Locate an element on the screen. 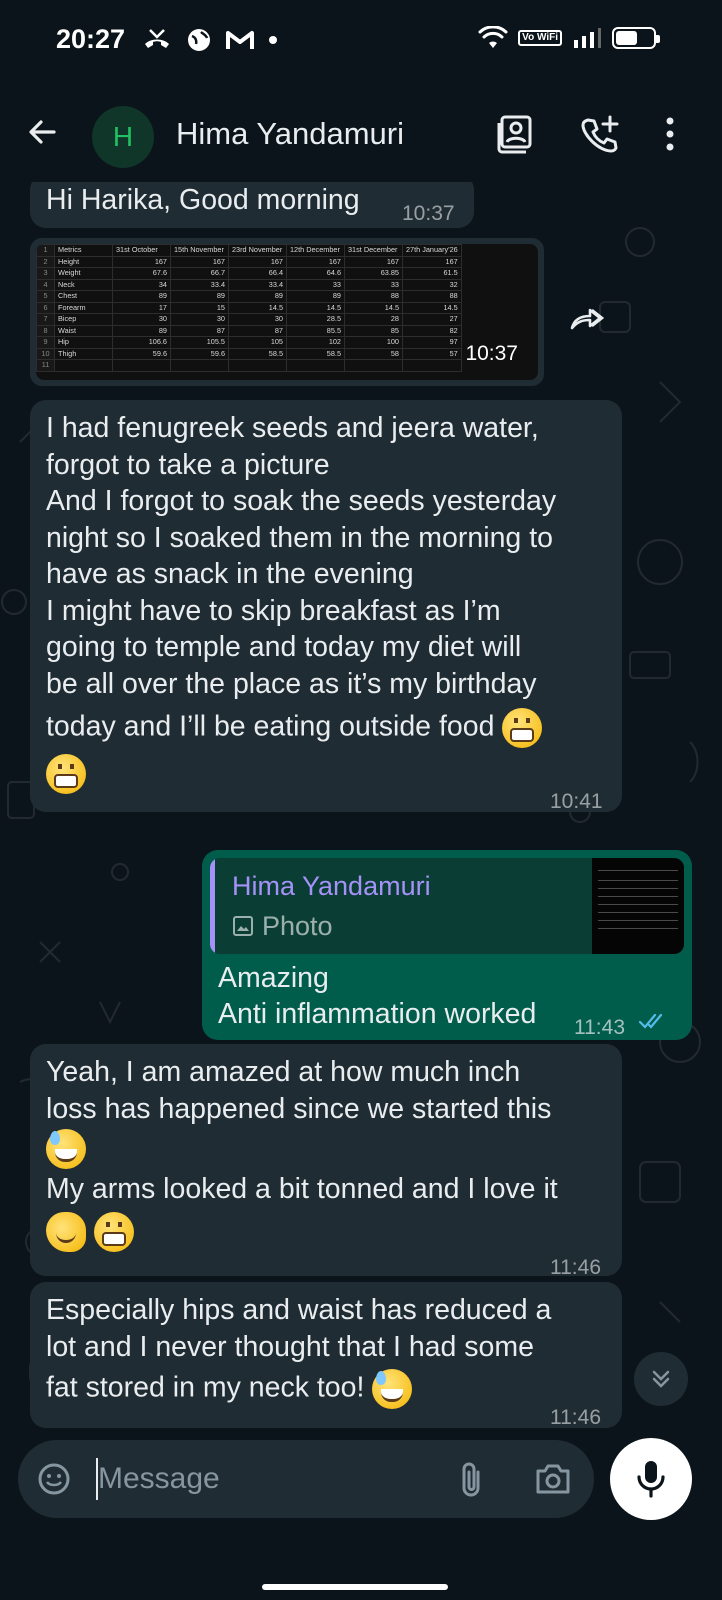  sheet-row: 2 Height 167 167 167 167 167 167 is located at coordinates (249, 261).